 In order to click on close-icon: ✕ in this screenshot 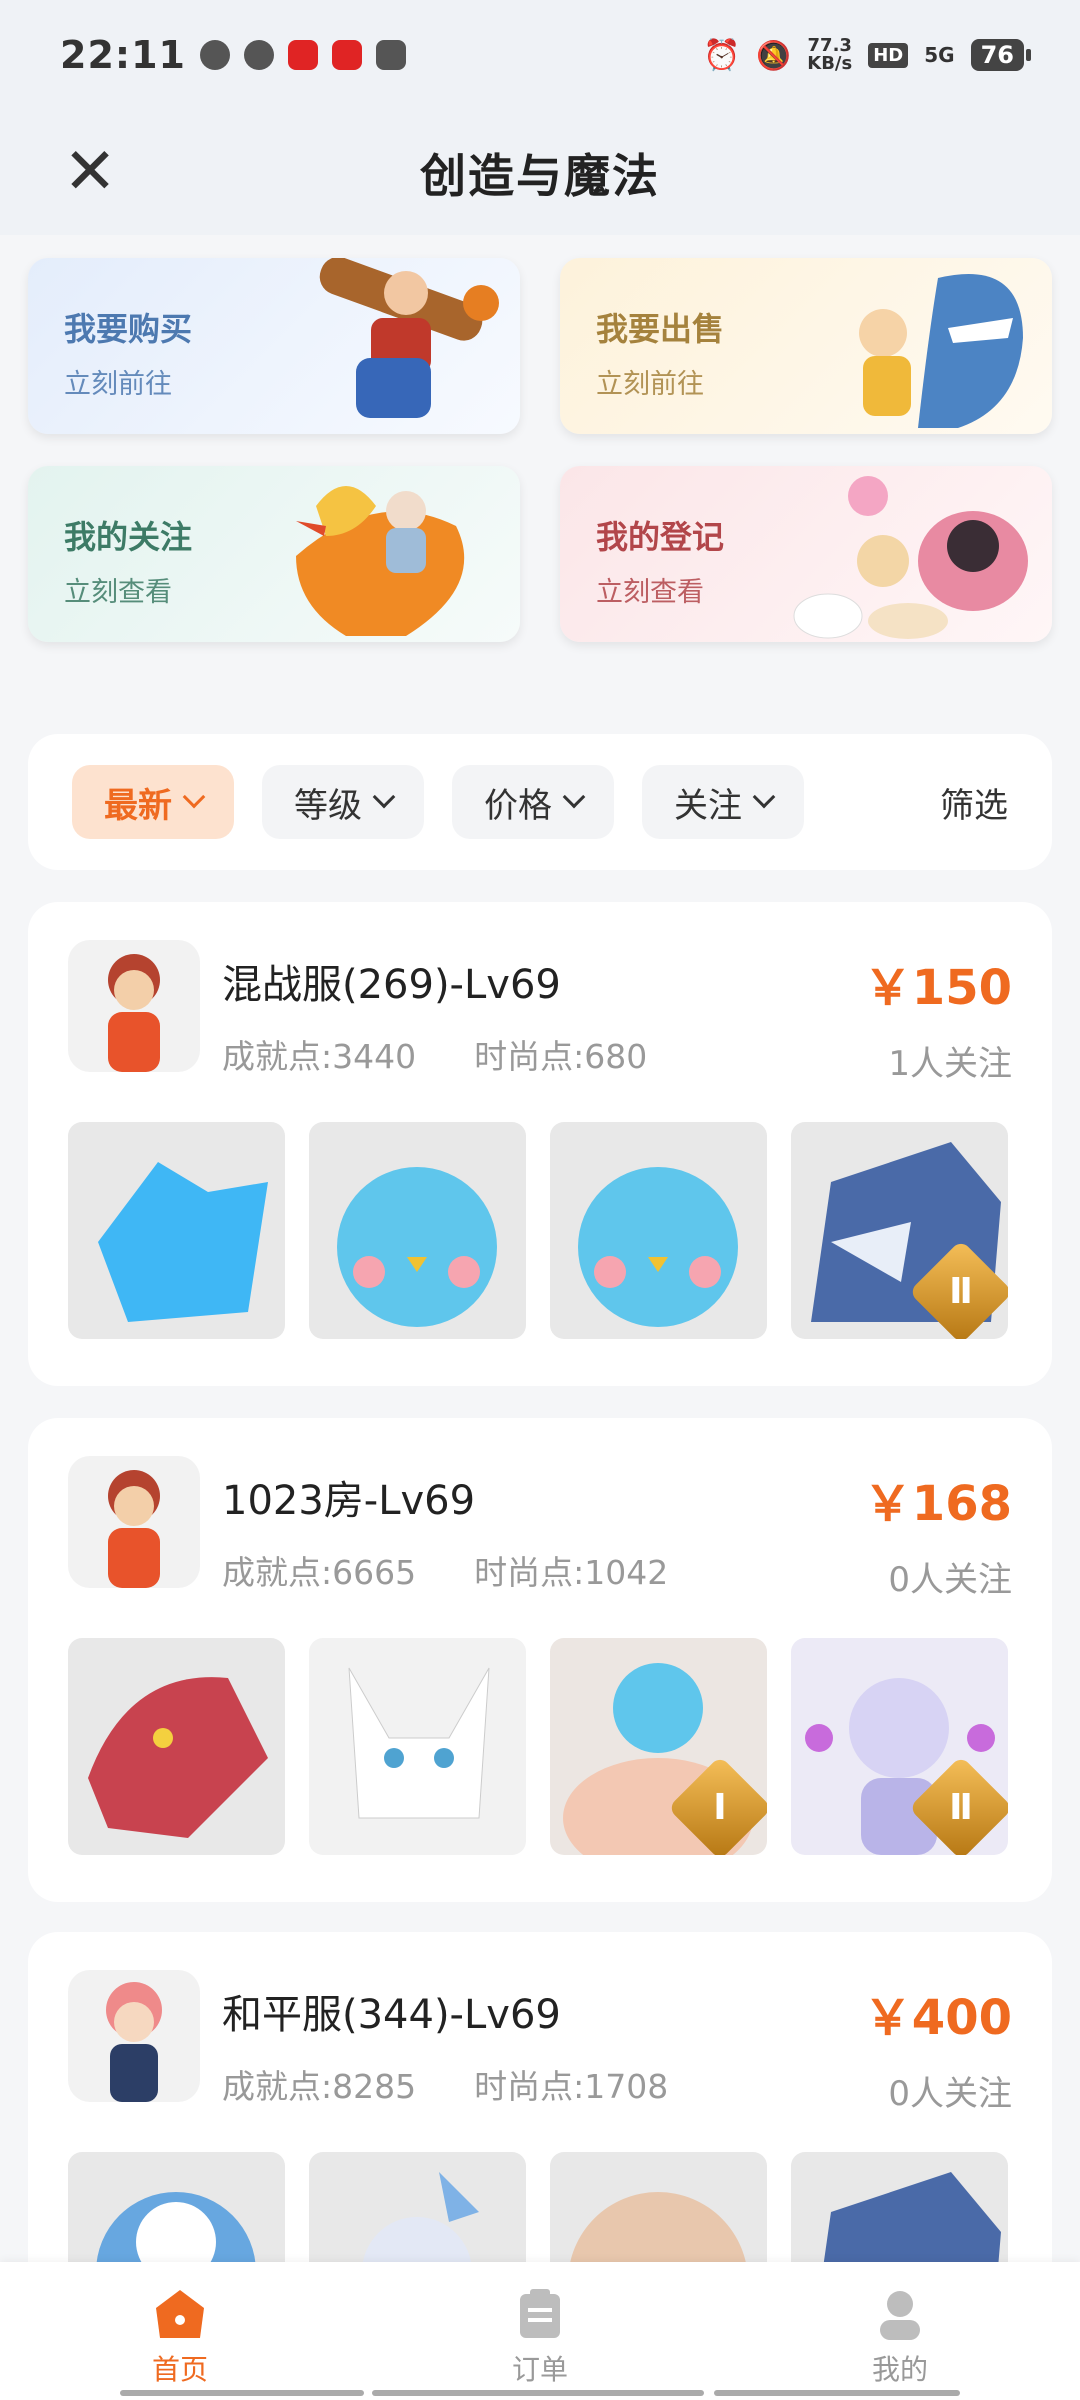, I will do `click(90, 172)`.